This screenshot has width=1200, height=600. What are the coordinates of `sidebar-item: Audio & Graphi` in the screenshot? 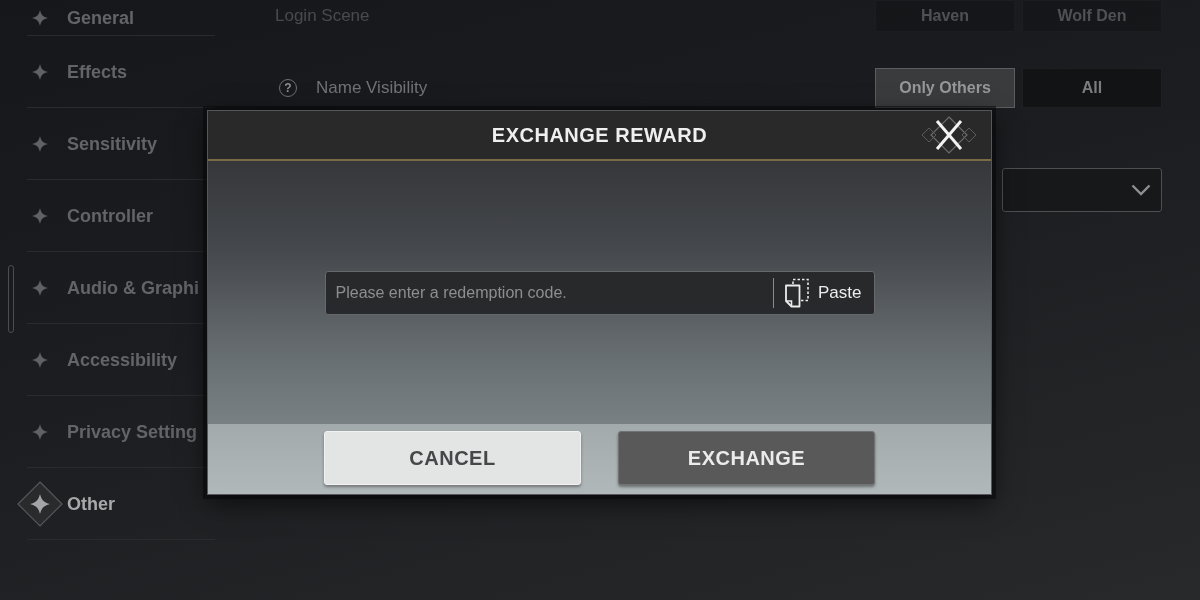 It's located at (114, 288).